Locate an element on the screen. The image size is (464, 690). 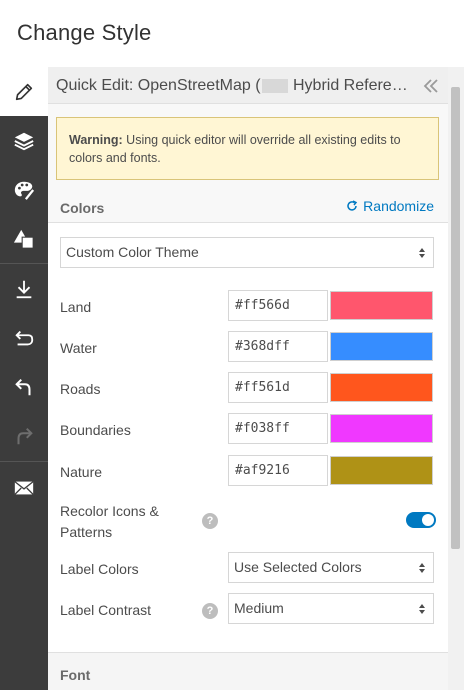
double-chevron-left-icon is located at coordinates (430, 86).